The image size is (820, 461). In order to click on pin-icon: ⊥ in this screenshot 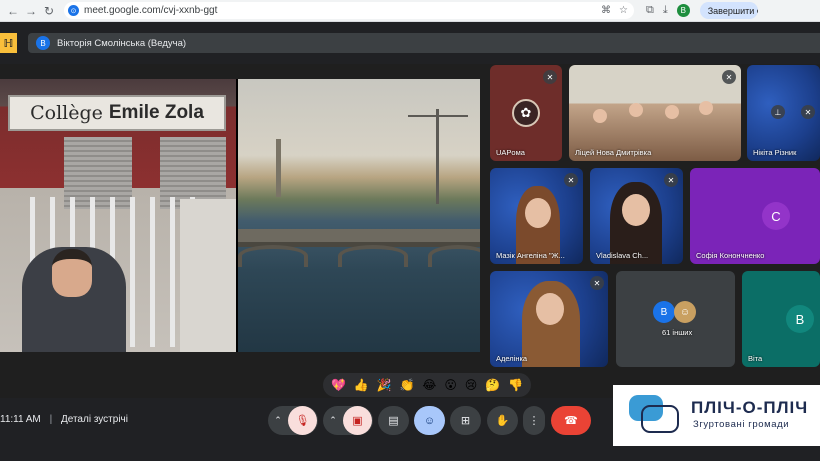, I will do `click(778, 112)`.